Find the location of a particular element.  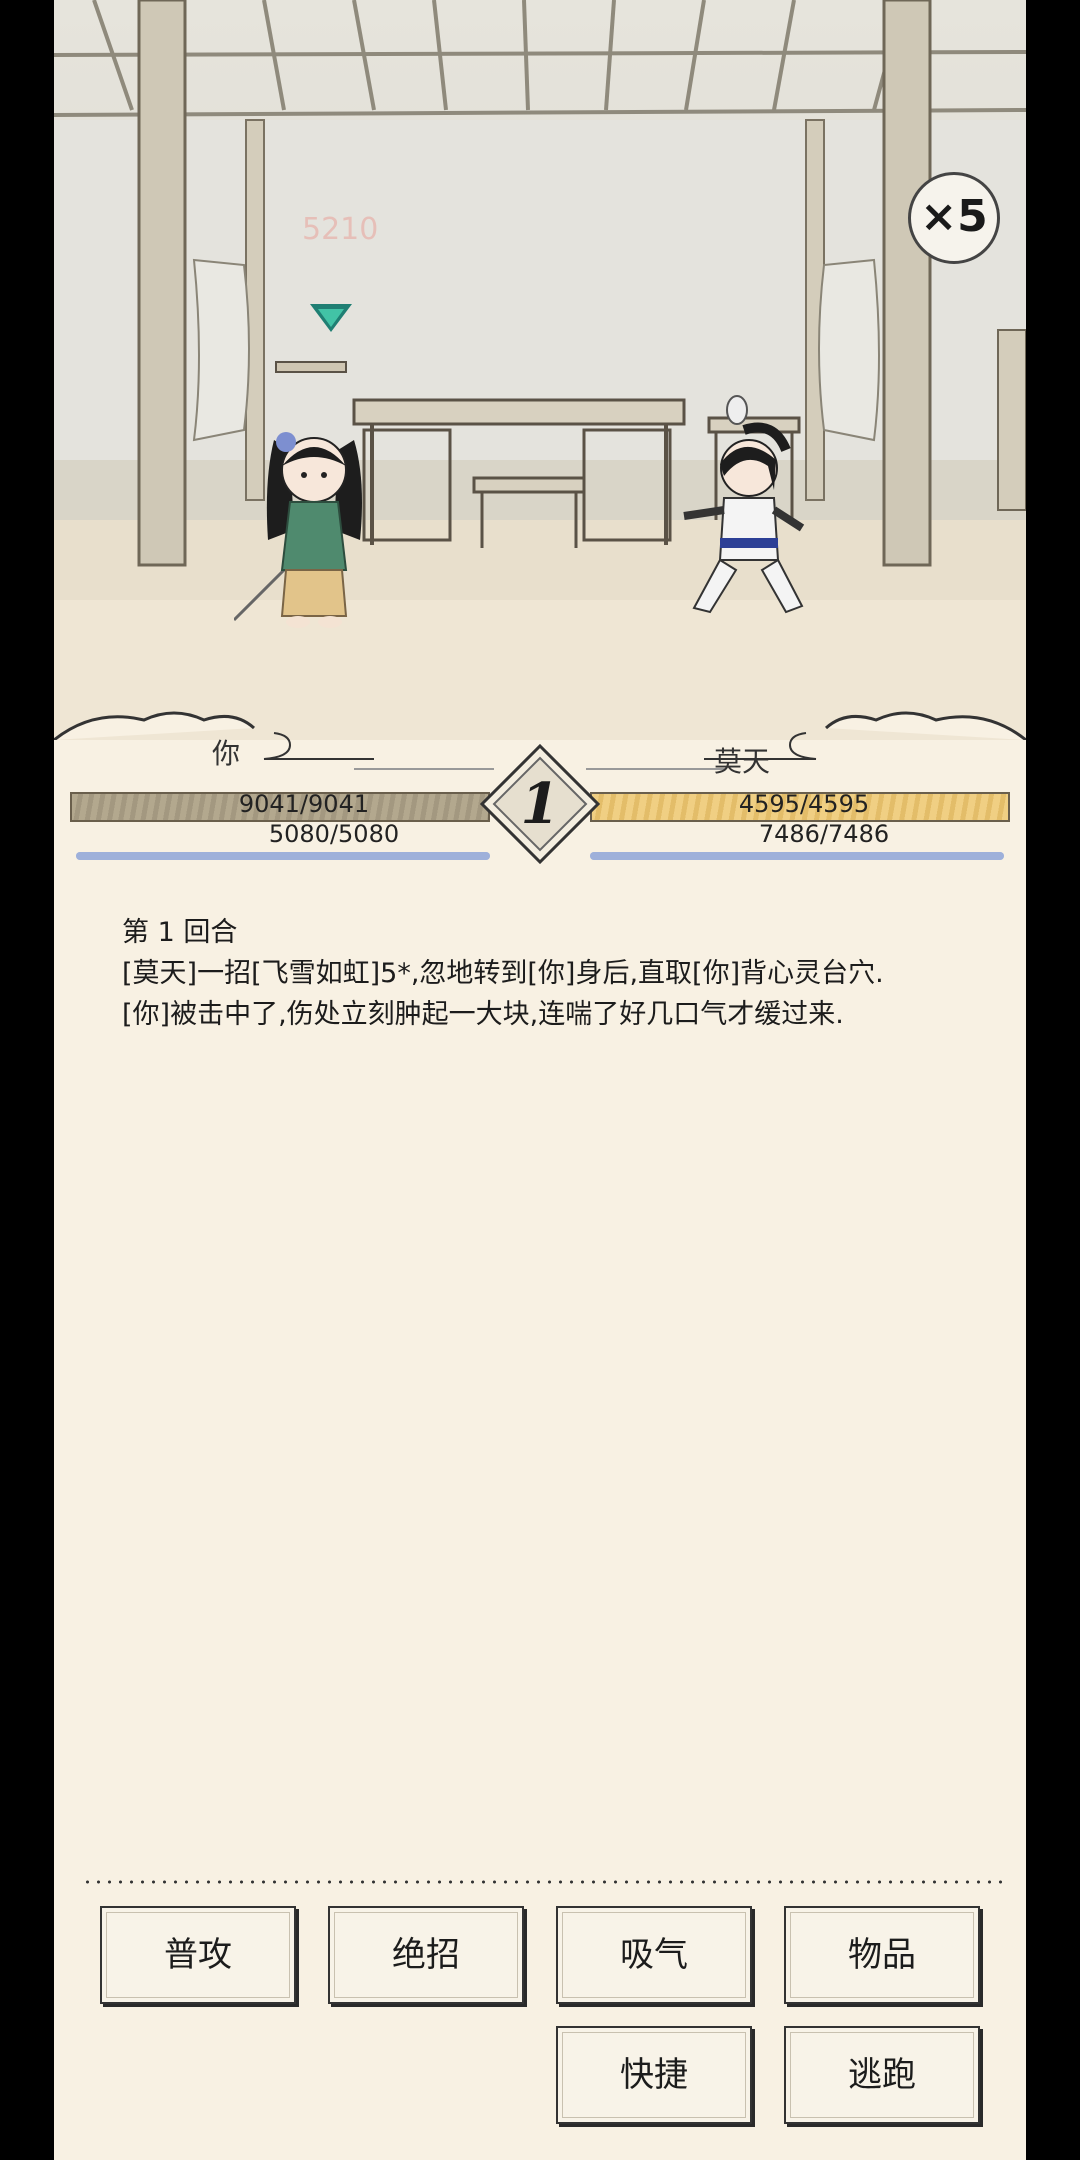

player-mp-fill is located at coordinates (283, 856).